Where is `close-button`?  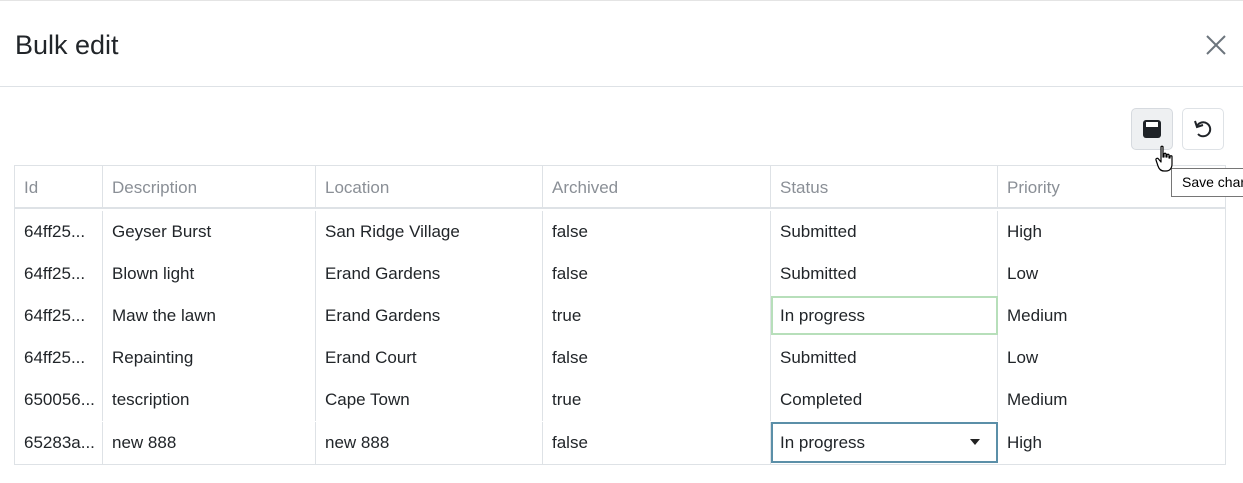
close-button is located at coordinates (1216, 45).